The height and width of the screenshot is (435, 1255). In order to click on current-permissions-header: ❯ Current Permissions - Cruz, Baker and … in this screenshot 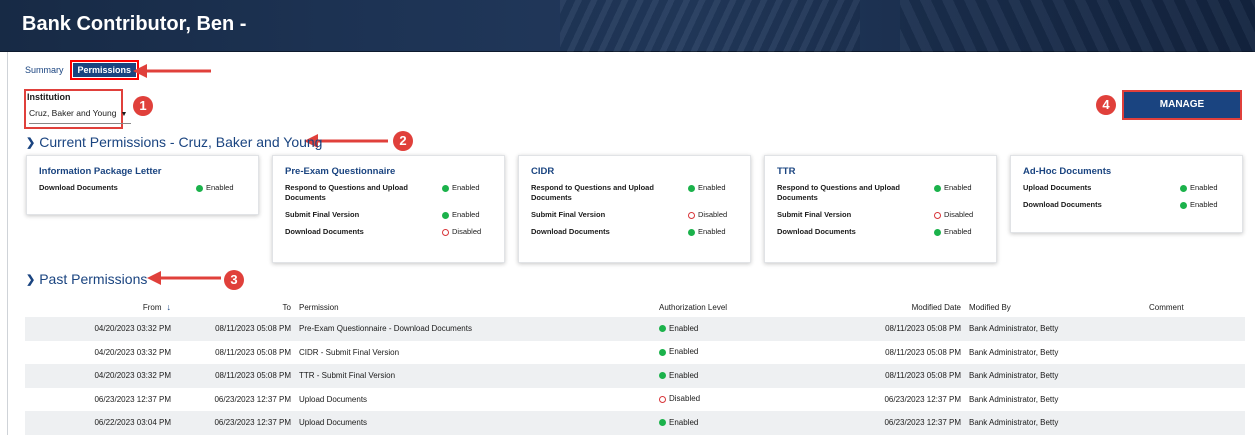, I will do `click(174, 142)`.